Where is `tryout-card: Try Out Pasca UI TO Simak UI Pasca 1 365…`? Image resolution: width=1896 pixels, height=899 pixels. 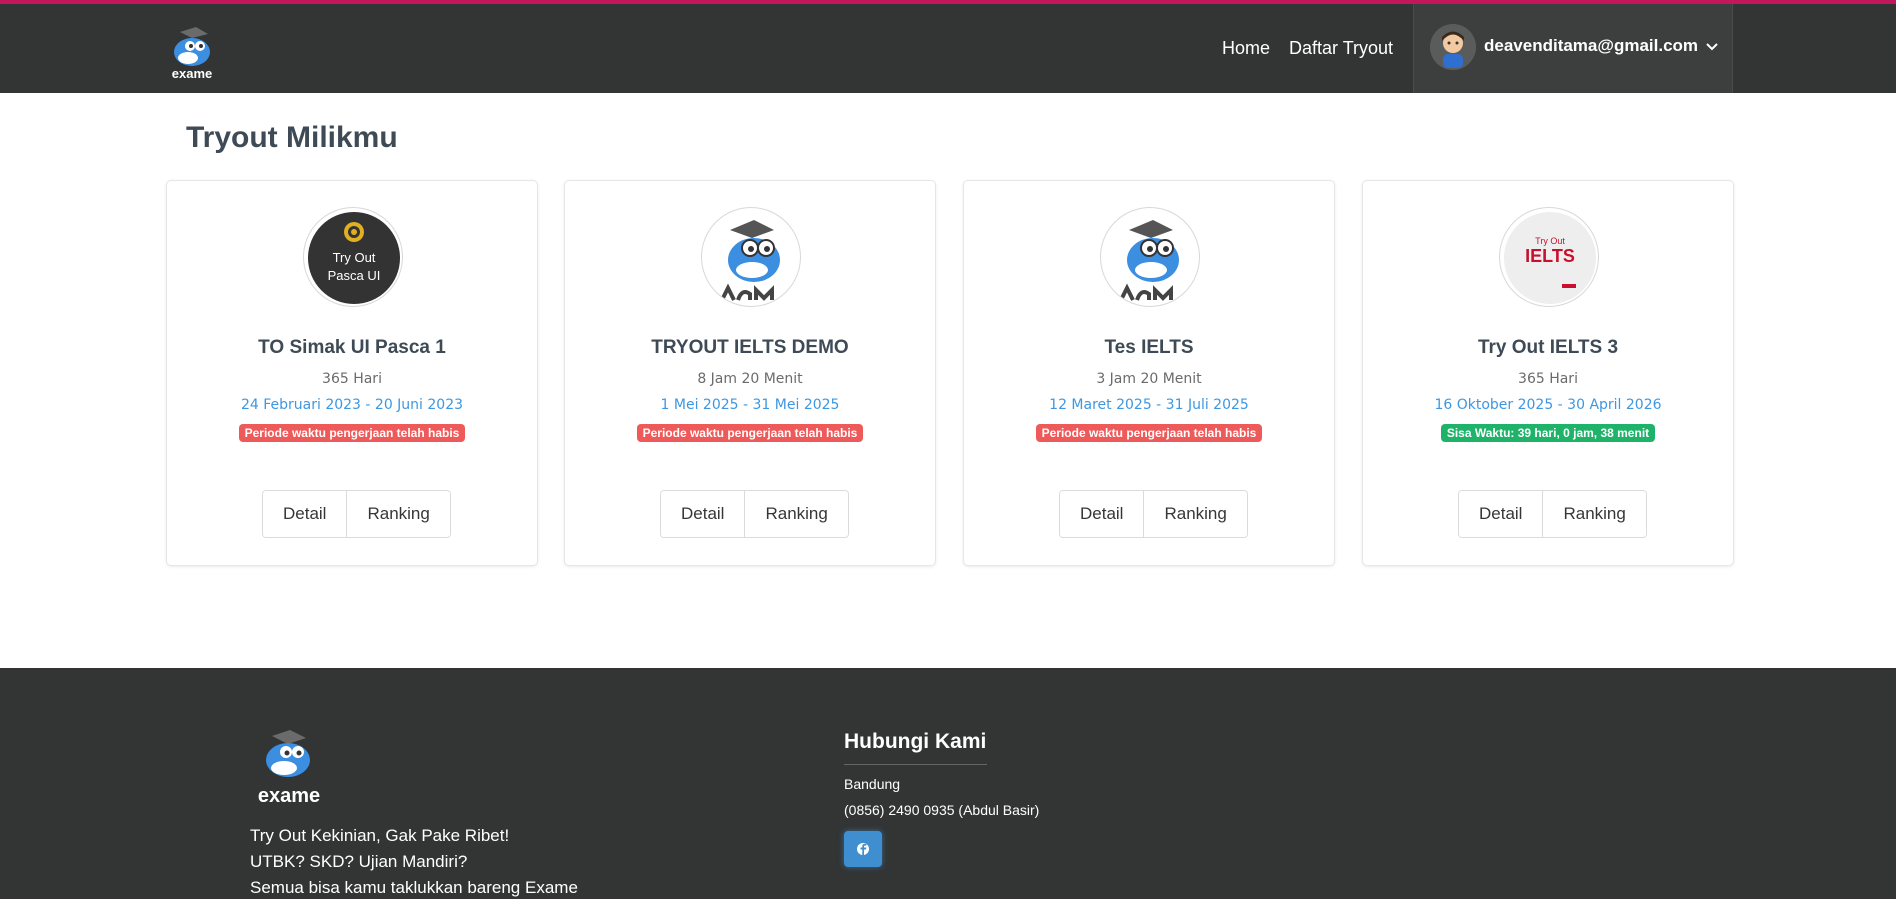 tryout-card: Try Out Pasca UI TO Simak UI Pasca 1 365… is located at coordinates (352, 373).